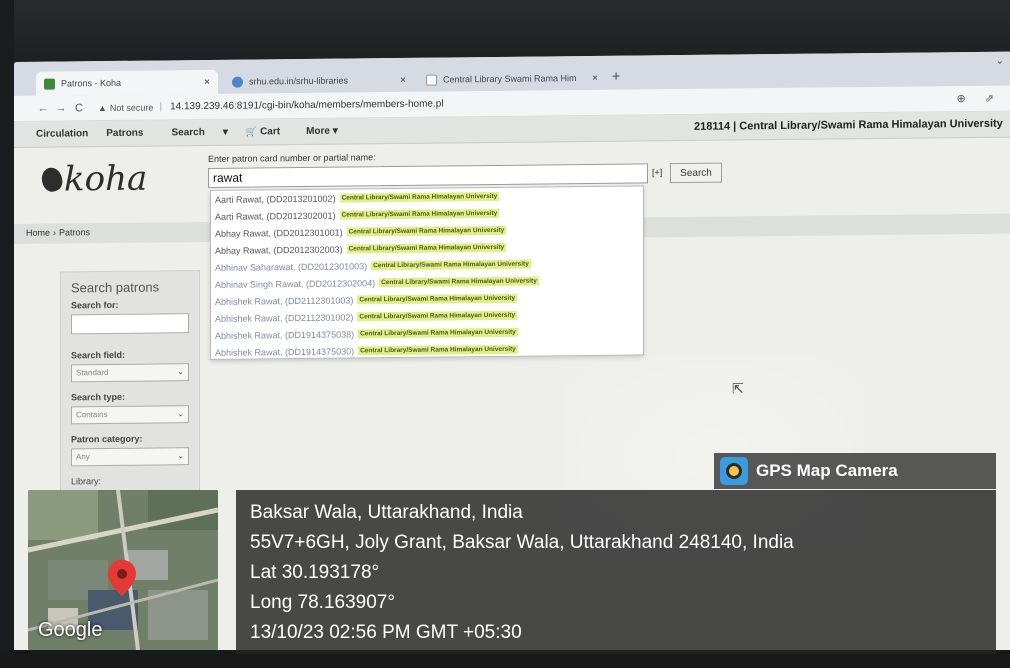  Describe the element at coordinates (124, 133) in the screenshot. I see `nav-patrons: Patrons` at that location.